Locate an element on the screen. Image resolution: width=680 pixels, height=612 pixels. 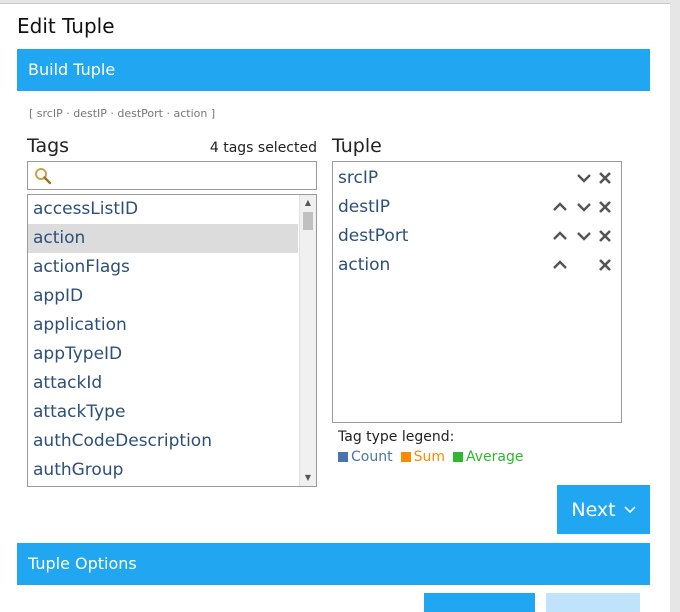
tuple-row: srcIP is located at coordinates (478, 178).